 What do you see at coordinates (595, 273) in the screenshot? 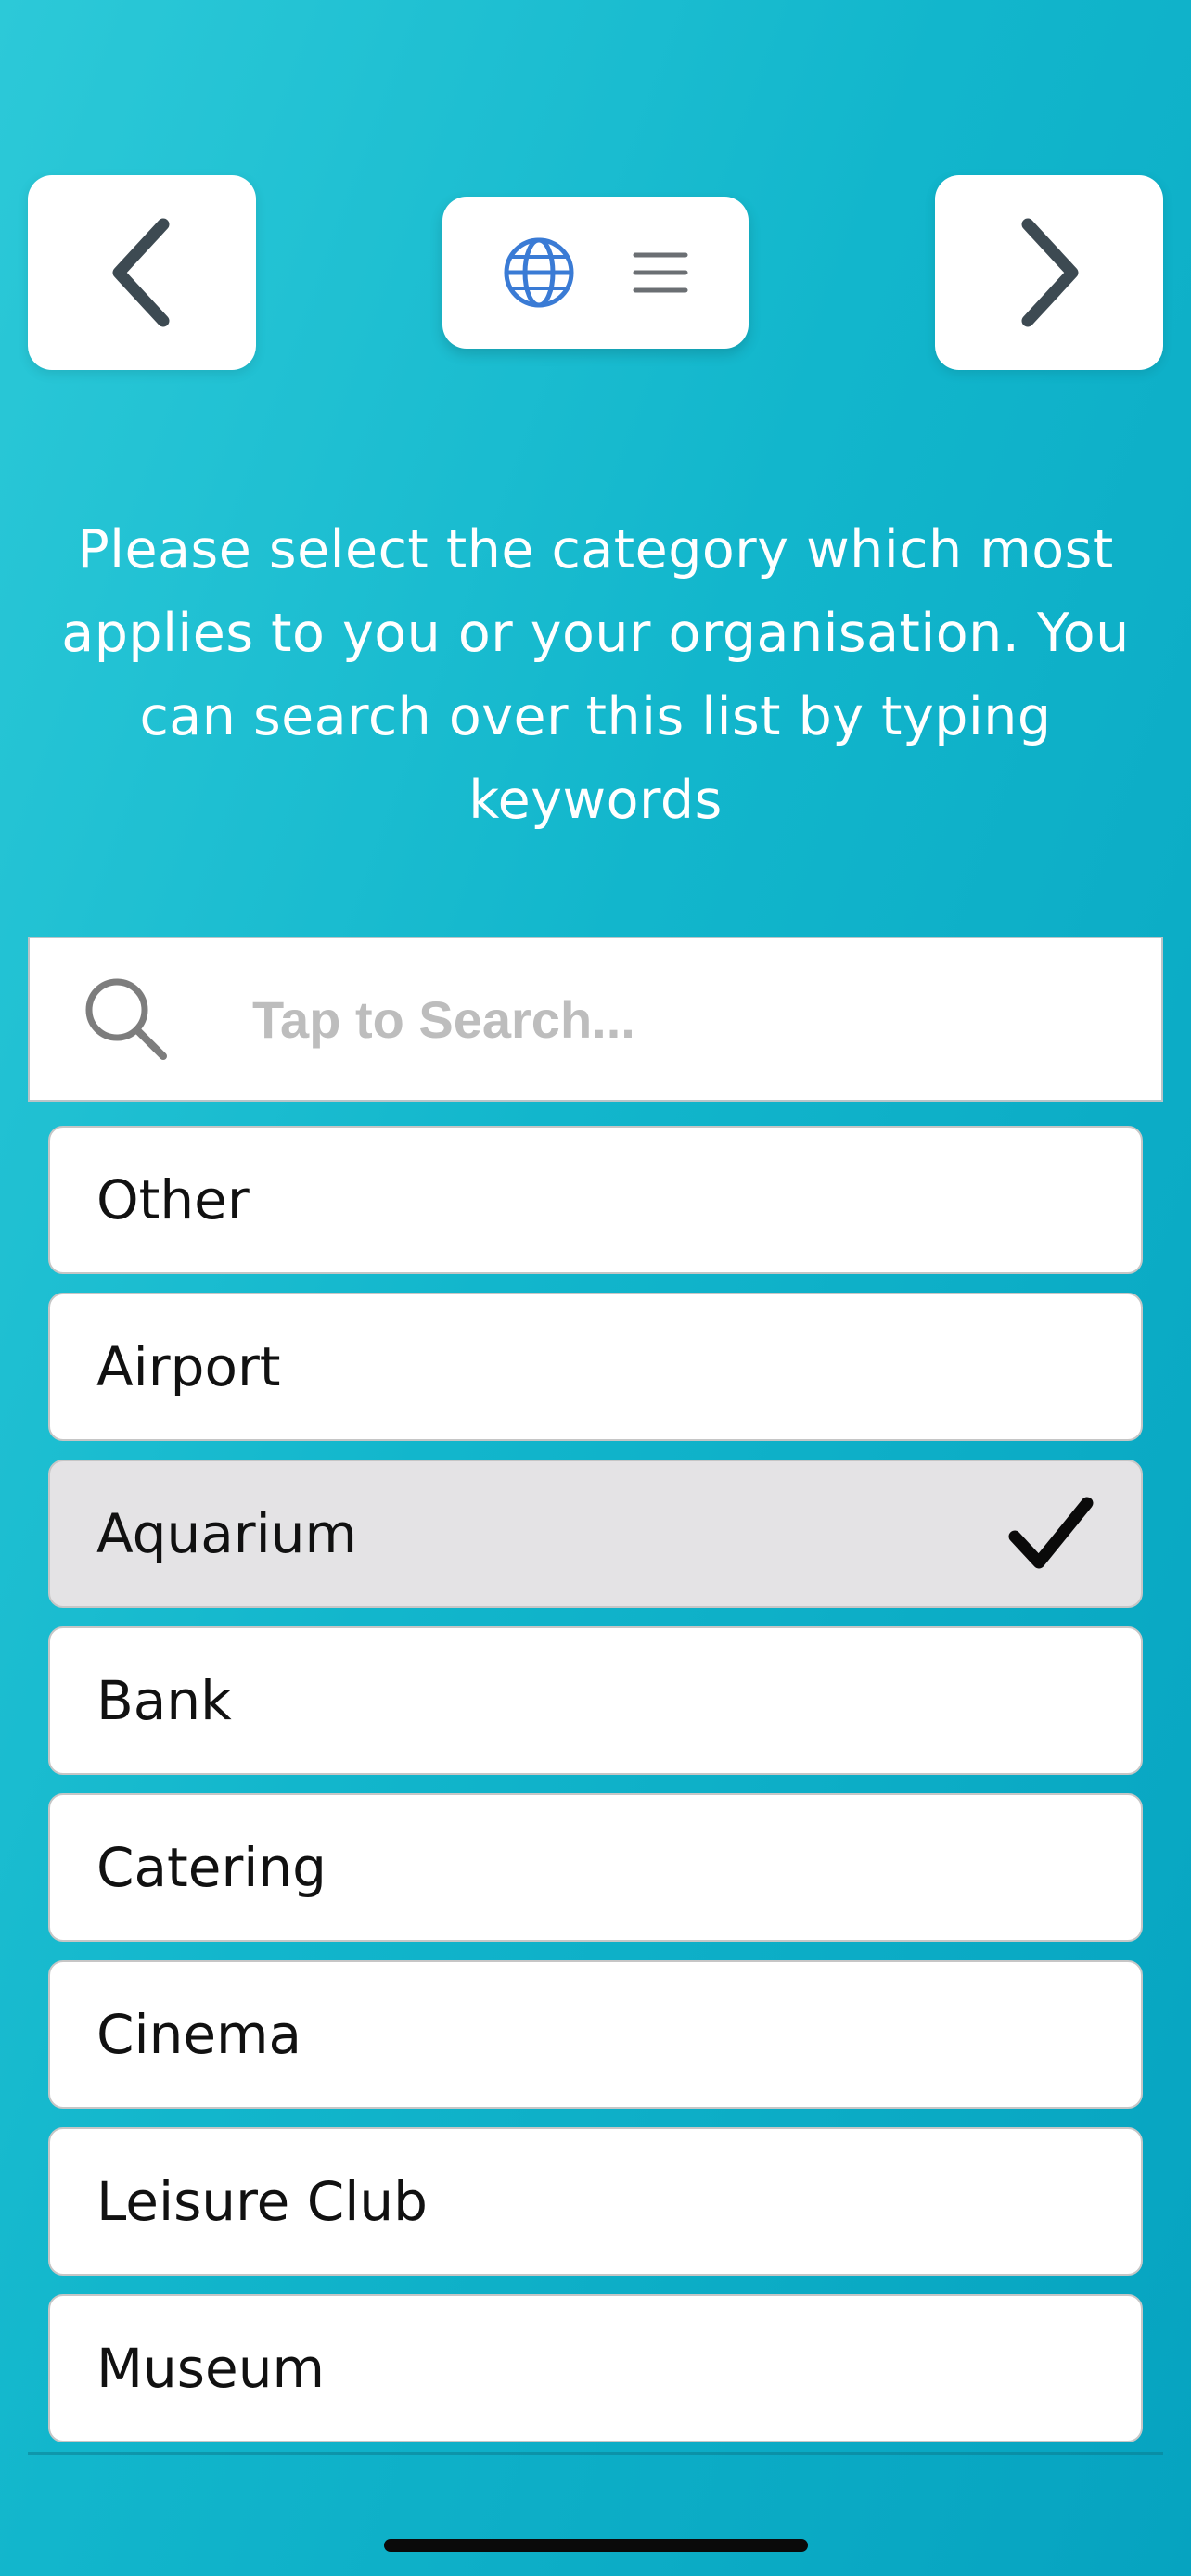
I see `language-menu-toggle` at bounding box center [595, 273].